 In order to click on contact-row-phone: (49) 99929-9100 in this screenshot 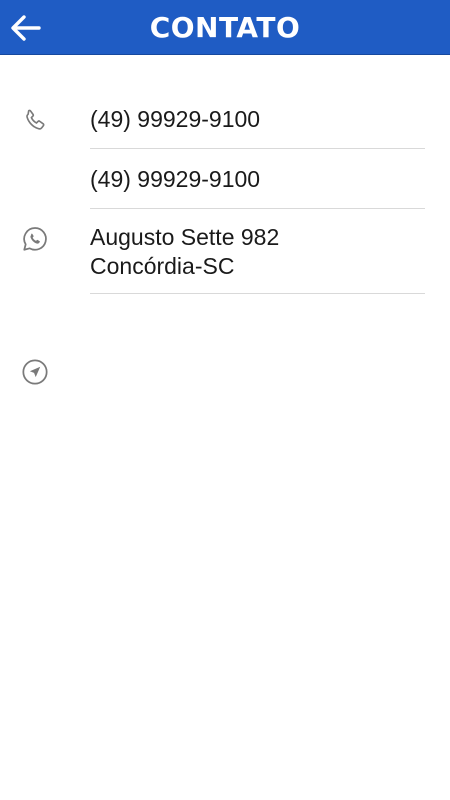, I will do `click(225, 119)`.